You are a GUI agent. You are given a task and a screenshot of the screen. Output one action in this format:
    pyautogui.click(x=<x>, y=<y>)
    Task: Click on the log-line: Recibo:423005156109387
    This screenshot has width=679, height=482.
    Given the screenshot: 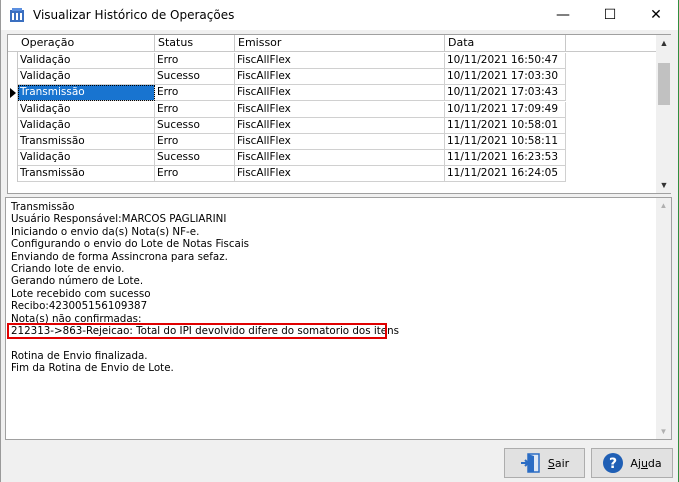 What is the action you would take?
    pyautogui.click(x=79, y=306)
    